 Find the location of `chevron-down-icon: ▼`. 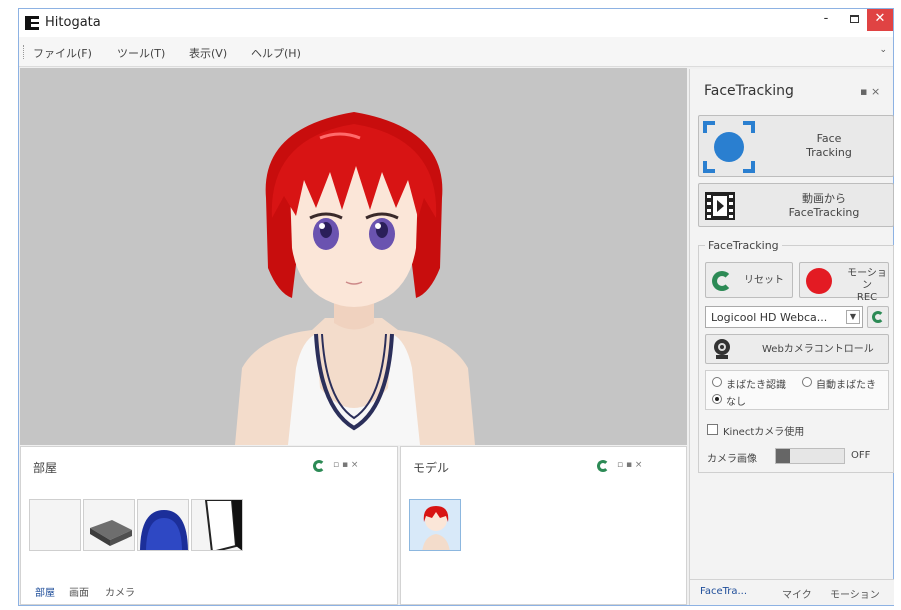

chevron-down-icon: ▼ is located at coordinates (853, 317).